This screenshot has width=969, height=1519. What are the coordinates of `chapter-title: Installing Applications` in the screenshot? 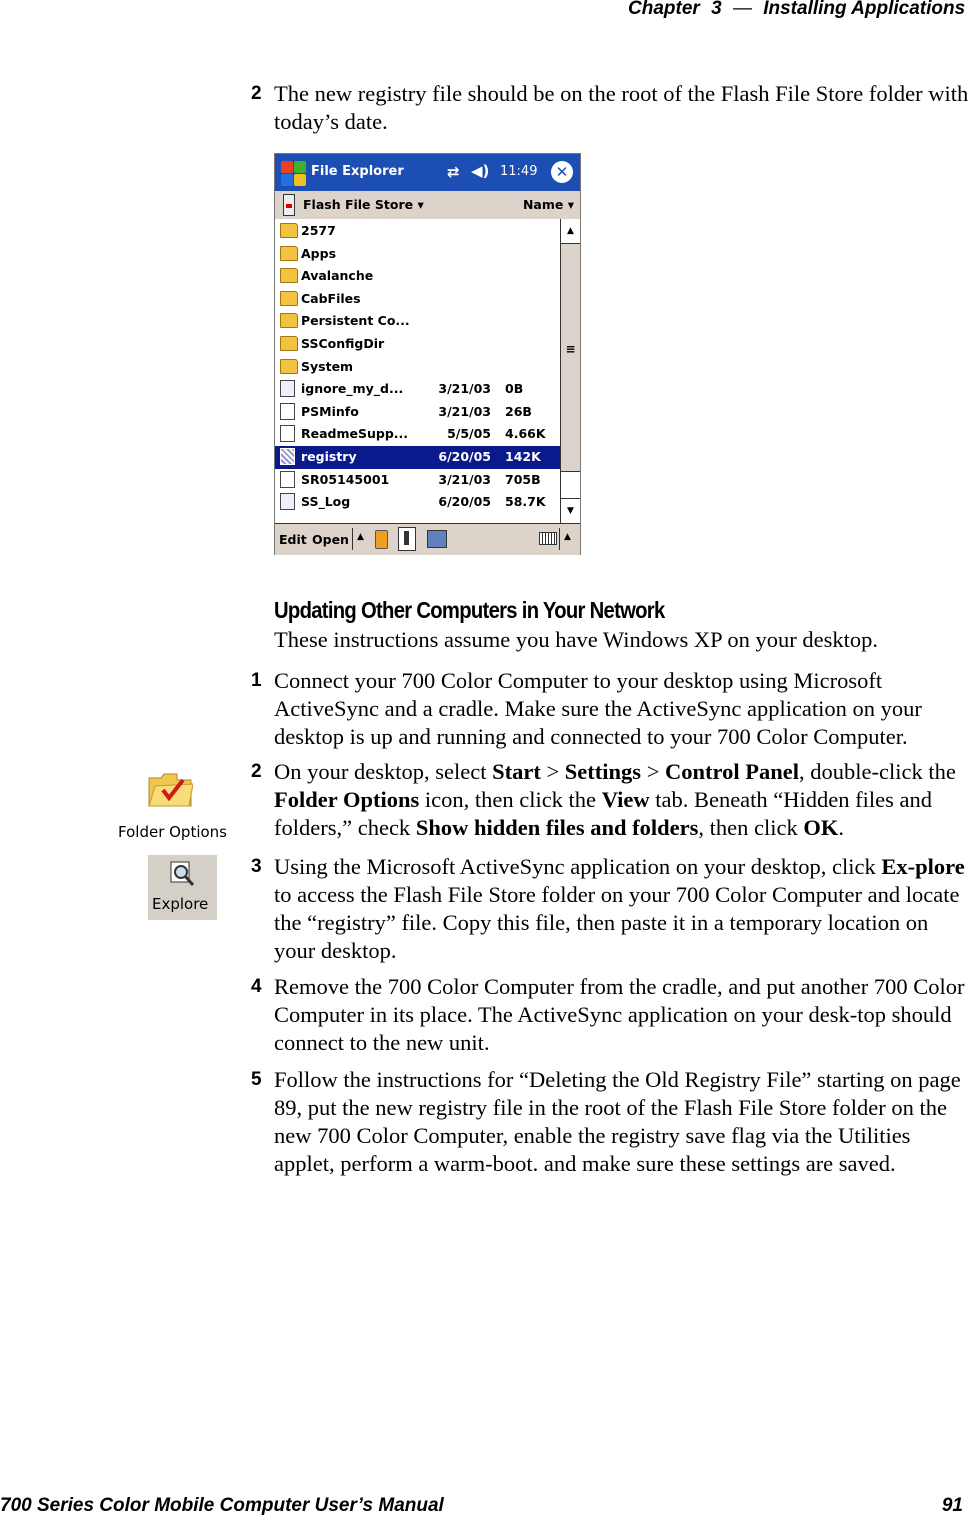 It's located at (864, 9).